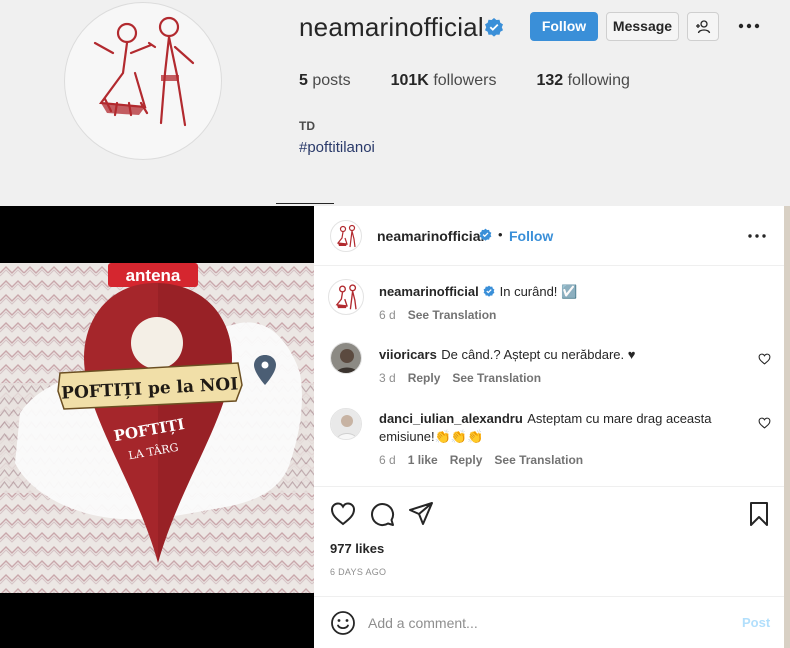  I want to click on heart-icon, so click(343, 514).